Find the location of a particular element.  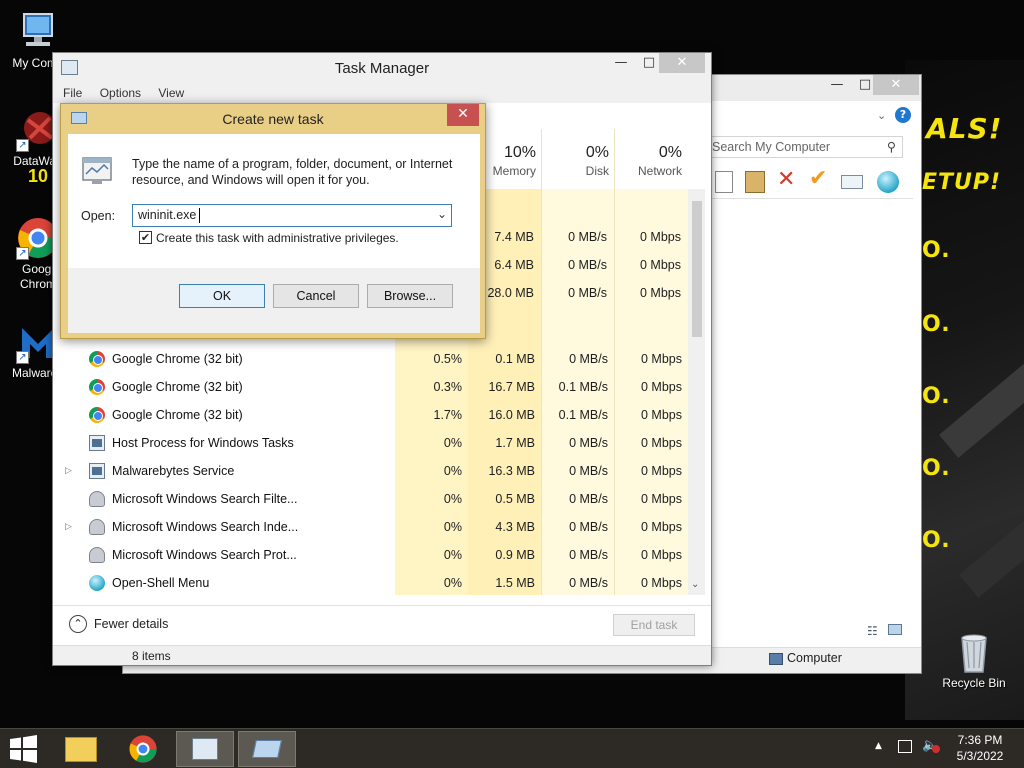

process-row: Open-Shell Menu 0% 1.5 MB 0 MB/s 0 Mbps is located at coordinates (375, 583).